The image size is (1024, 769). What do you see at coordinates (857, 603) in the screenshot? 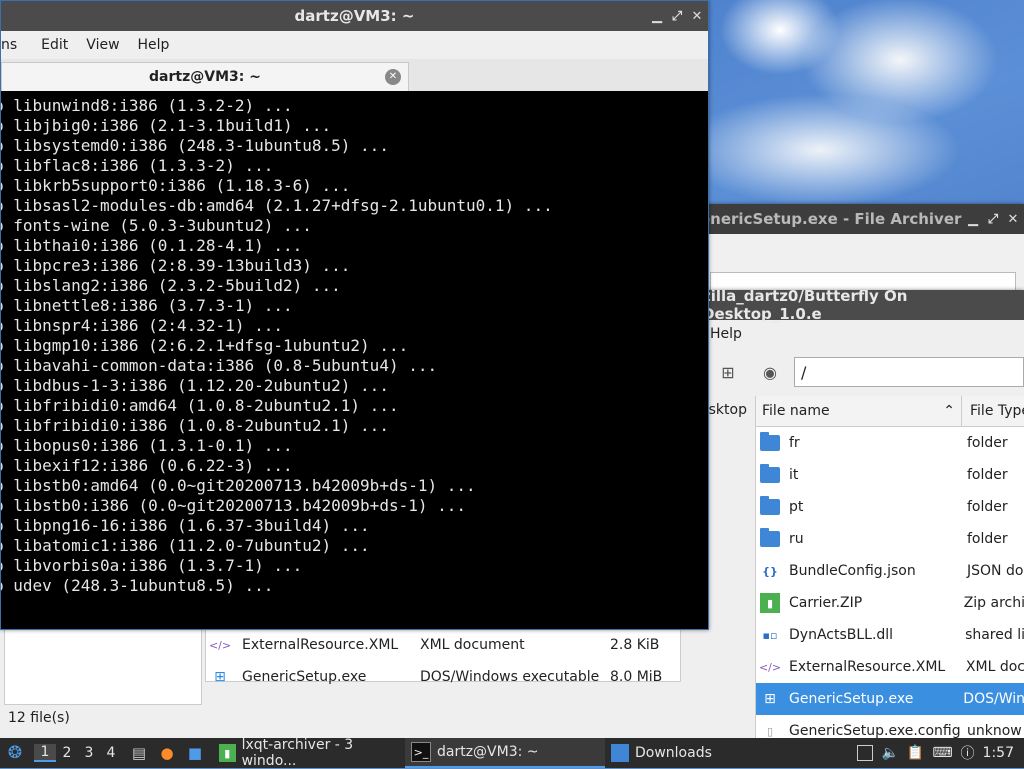
I see `file-name-cell: ▮ Carrier.ZIP` at bounding box center [857, 603].